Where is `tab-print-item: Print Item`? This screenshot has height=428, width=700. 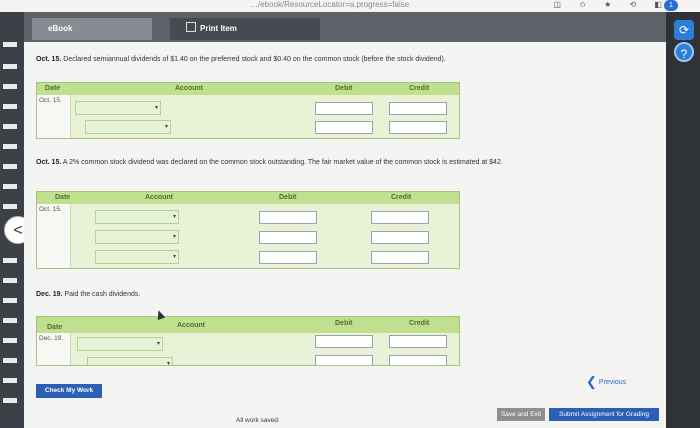
tab-print-item: Print Item is located at coordinates (245, 29).